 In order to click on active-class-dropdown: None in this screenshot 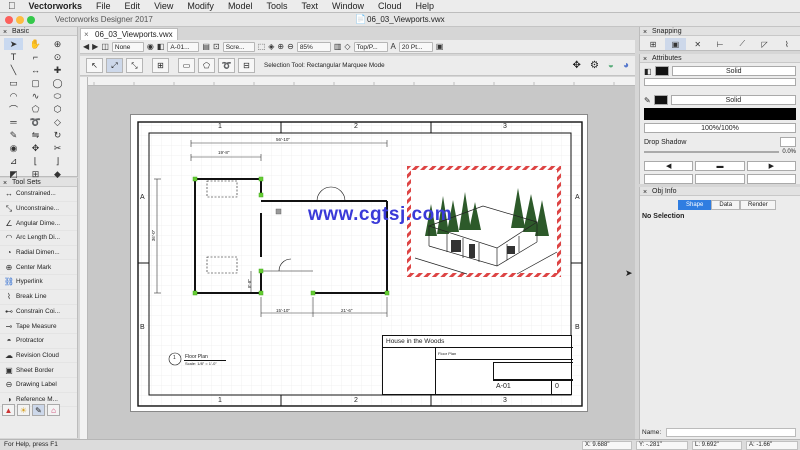, I will do `click(127, 46)`.